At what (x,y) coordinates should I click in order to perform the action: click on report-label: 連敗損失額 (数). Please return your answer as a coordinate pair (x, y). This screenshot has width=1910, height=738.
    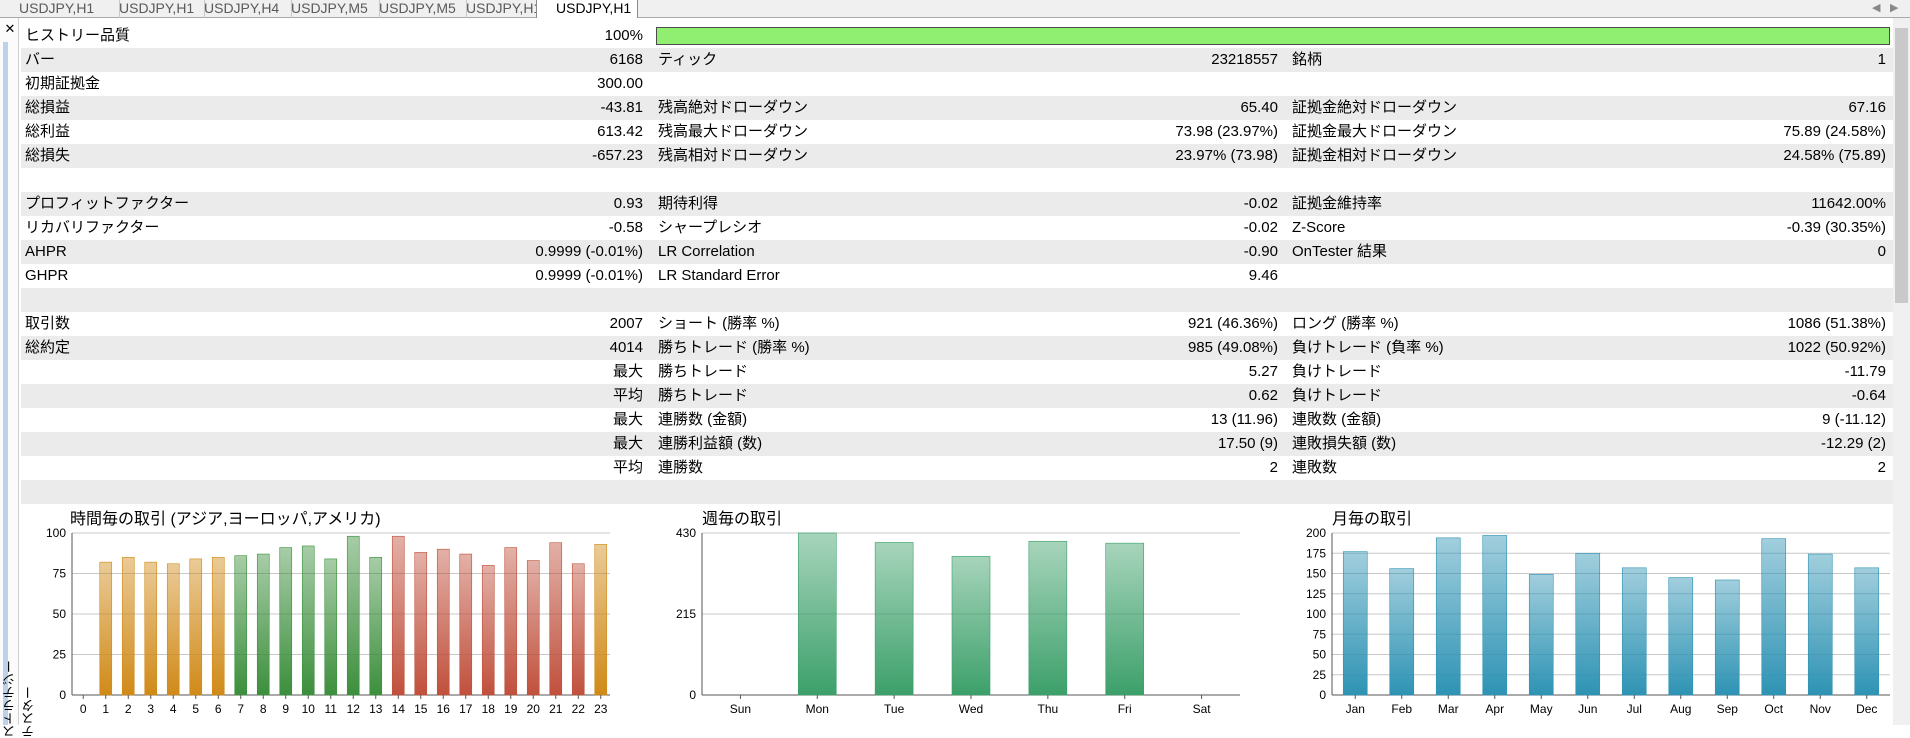
    Looking at the image, I should click on (1344, 443).